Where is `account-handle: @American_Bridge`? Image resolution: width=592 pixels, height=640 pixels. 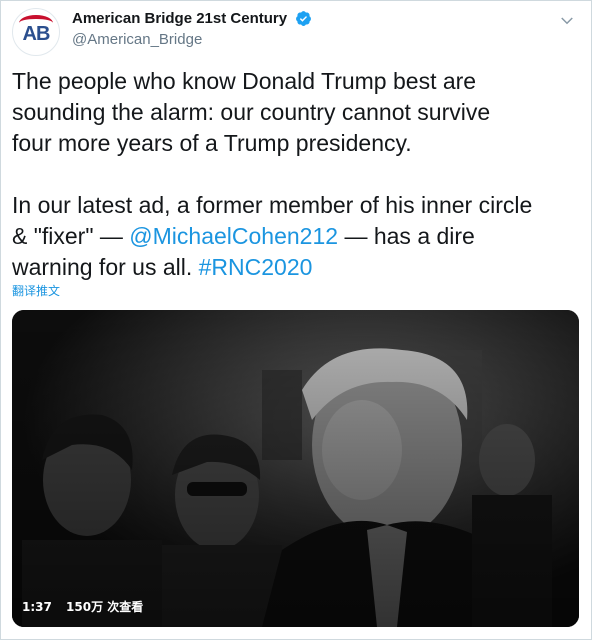
account-handle: @American_Bridge is located at coordinates (192, 39).